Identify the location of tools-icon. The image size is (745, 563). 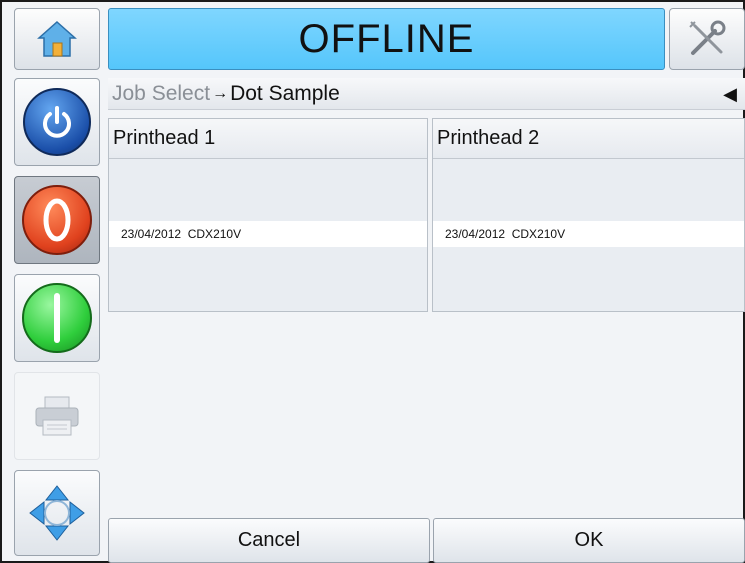
(707, 37).